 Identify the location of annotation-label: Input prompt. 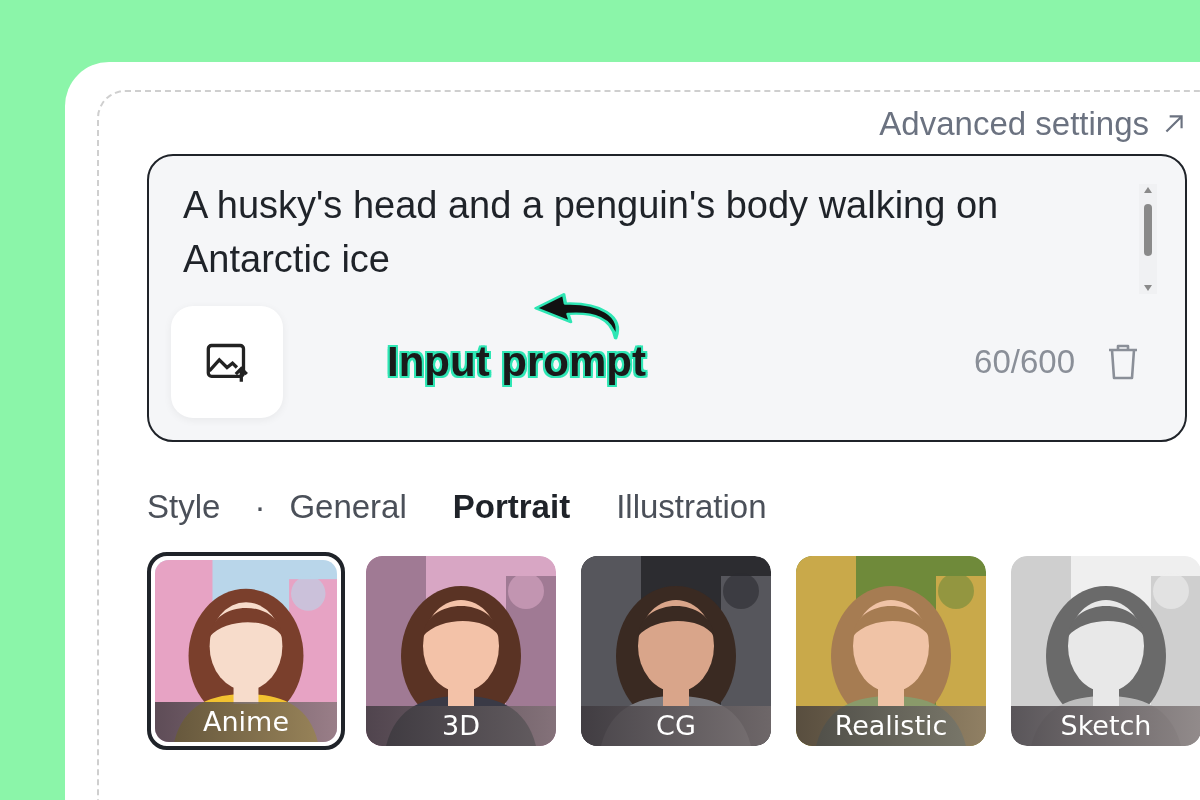
(516, 362).